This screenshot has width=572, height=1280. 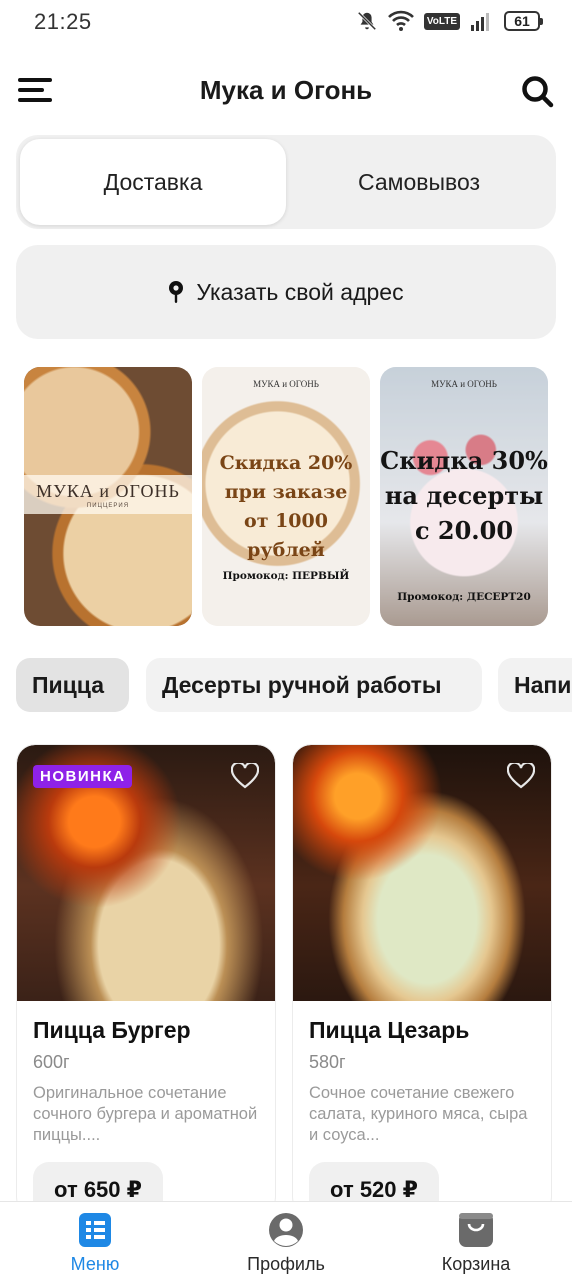 What do you see at coordinates (63, 21) in the screenshot?
I see `status-time: 21:25` at bounding box center [63, 21].